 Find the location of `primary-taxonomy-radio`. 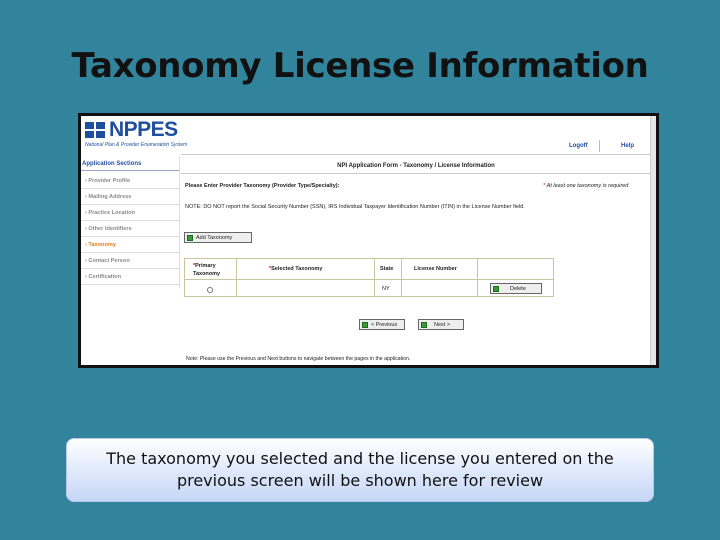

primary-taxonomy-radio is located at coordinates (210, 290).